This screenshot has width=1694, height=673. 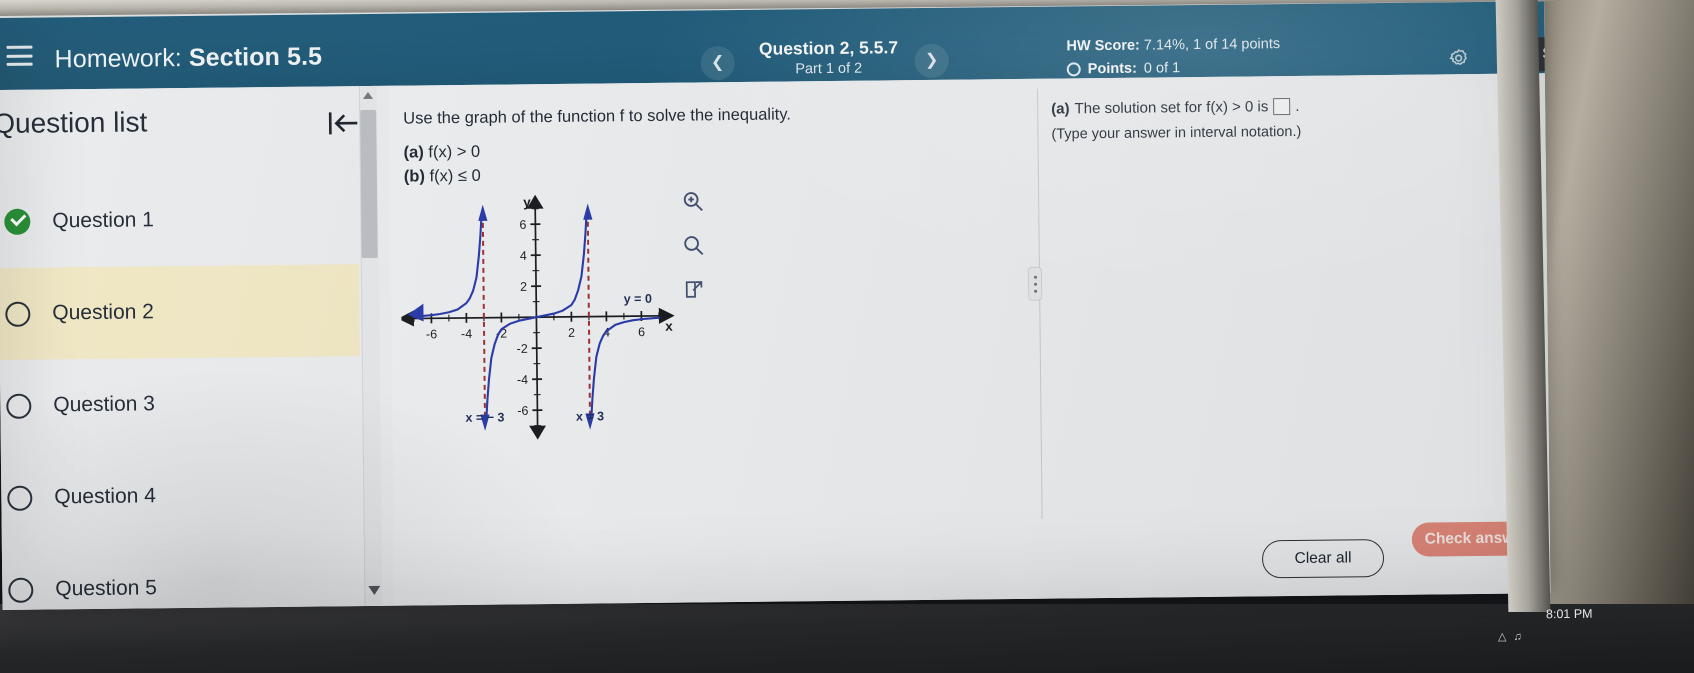 What do you see at coordinates (527, 202) in the screenshot?
I see `y-axis-label: y` at bounding box center [527, 202].